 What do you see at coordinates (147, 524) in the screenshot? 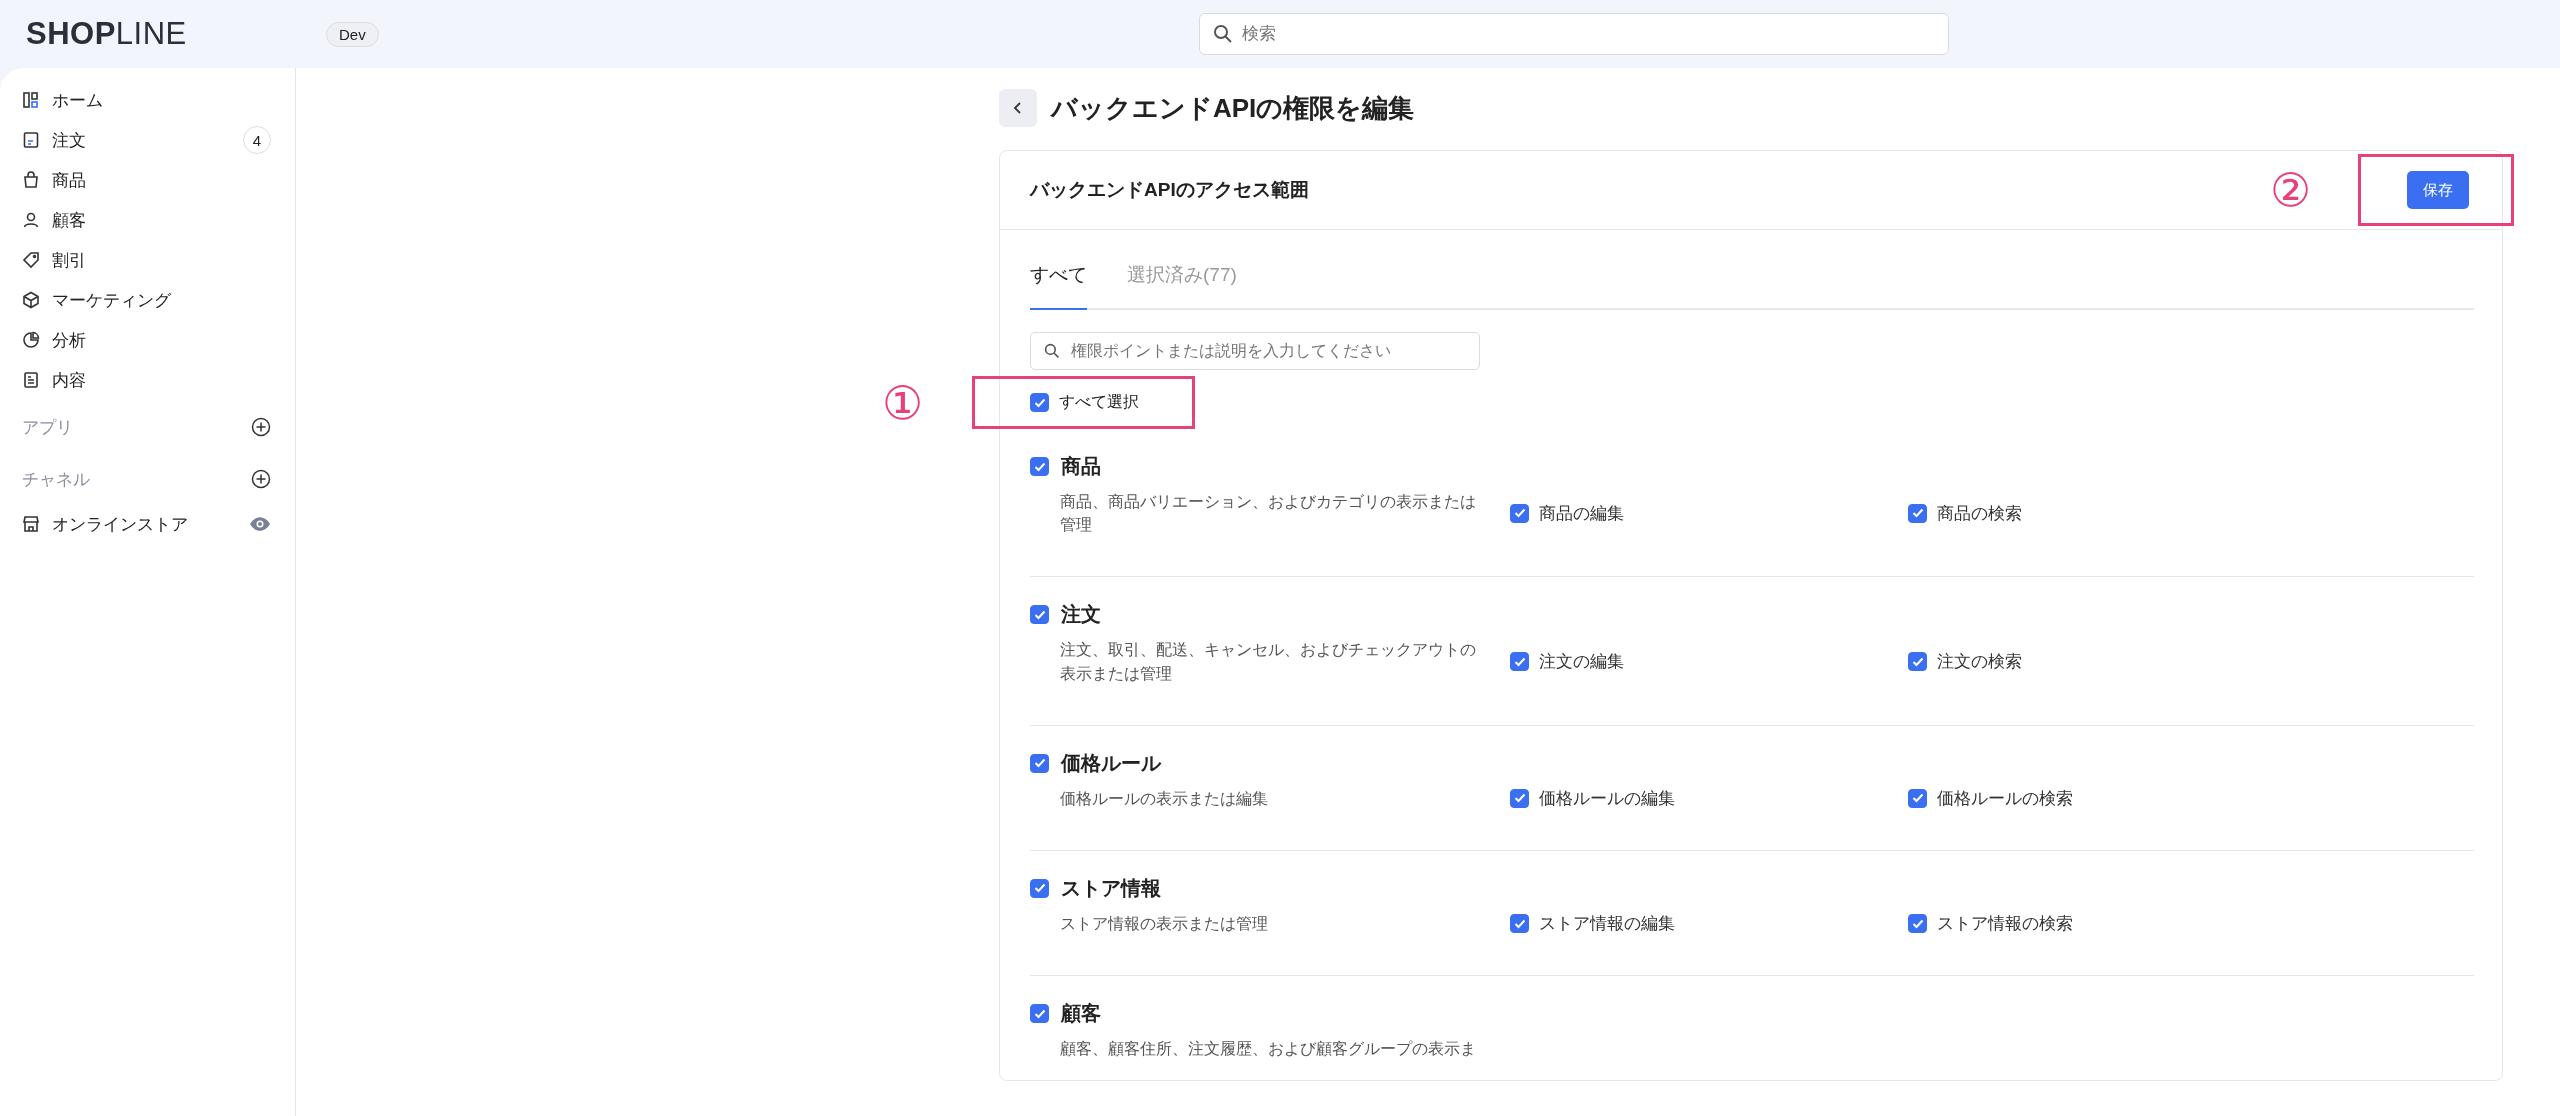
I see `sidebar-item: オンラインストア` at bounding box center [147, 524].